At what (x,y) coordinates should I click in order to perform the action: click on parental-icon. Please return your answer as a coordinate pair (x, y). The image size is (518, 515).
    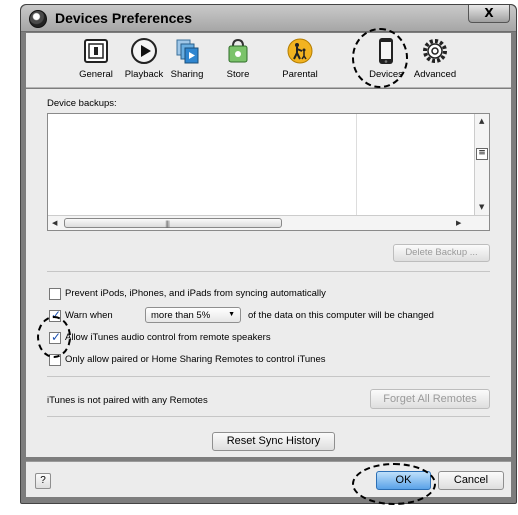
    Looking at the image, I should click on (300, 51).